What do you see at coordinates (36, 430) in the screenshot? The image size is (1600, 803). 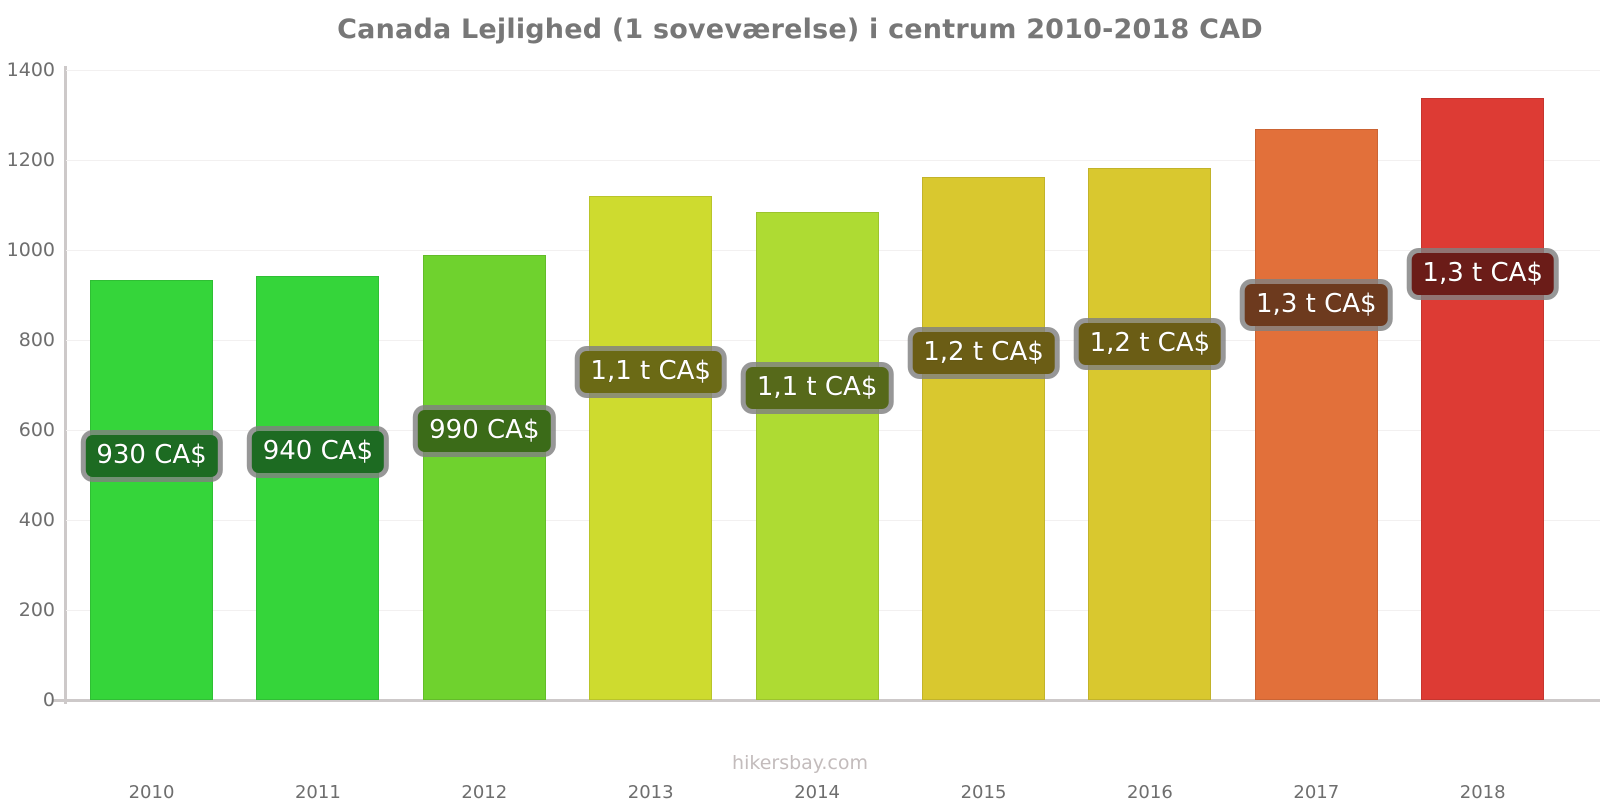 I see `y-axis-tick-label: 600` at bounding box center [36, 430].